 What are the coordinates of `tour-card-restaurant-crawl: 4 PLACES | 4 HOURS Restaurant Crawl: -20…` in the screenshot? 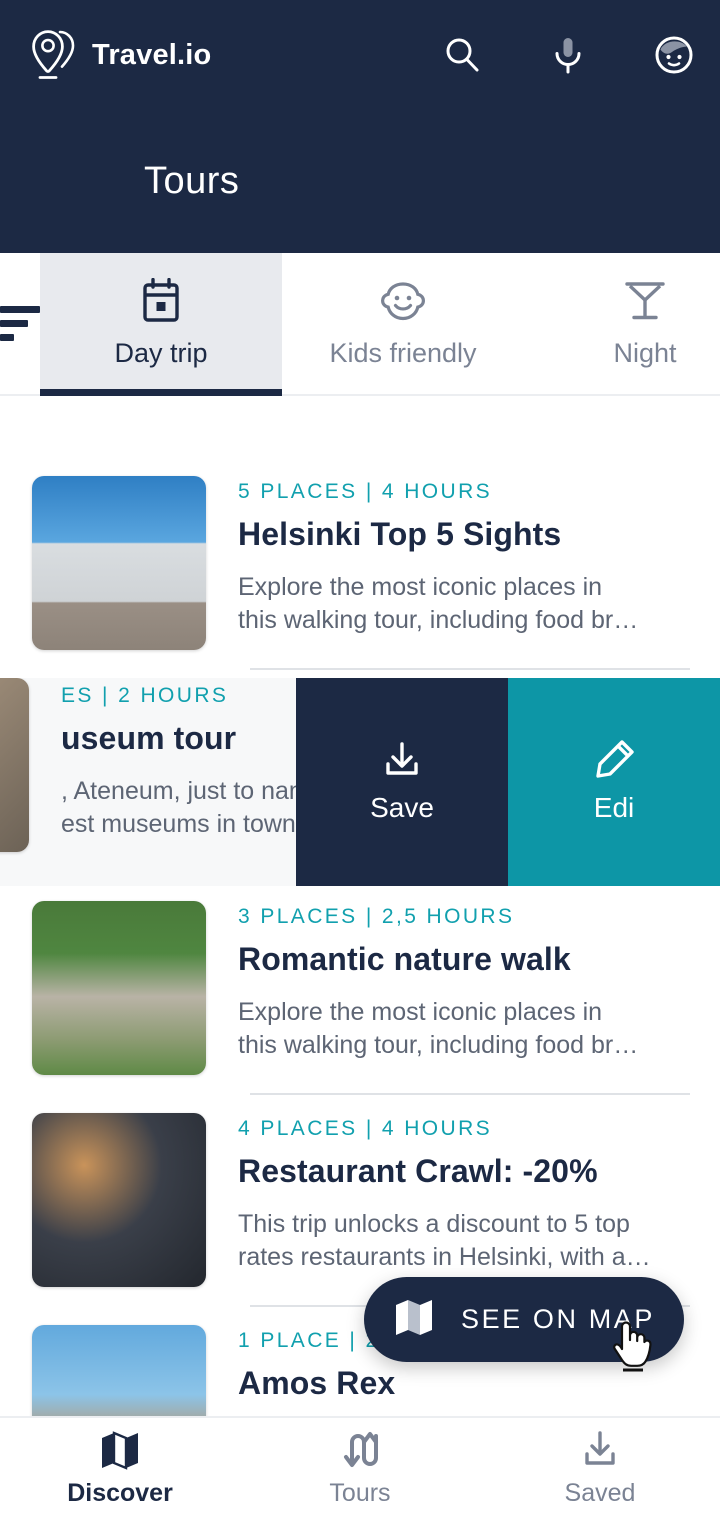 It's located at (360, 1200).